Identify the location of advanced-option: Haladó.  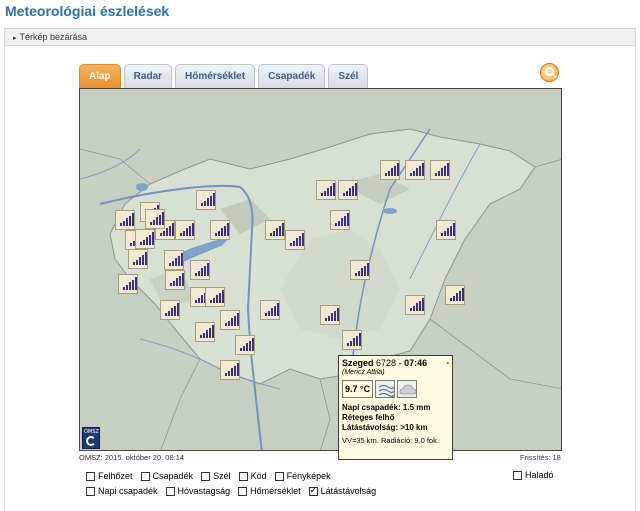
(533, 475).